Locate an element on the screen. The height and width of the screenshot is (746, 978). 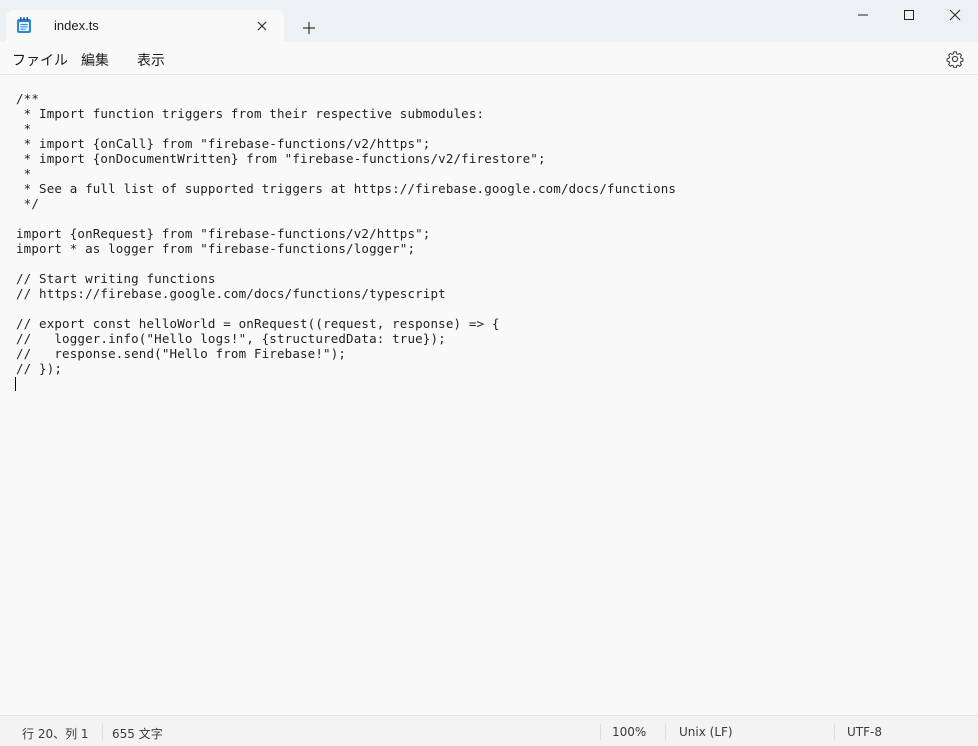
close-window-icon is located at coordinates (955, 15).